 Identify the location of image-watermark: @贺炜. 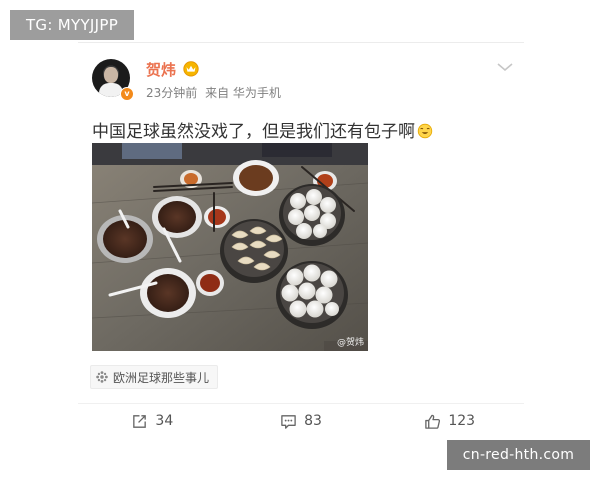
(350, 343).